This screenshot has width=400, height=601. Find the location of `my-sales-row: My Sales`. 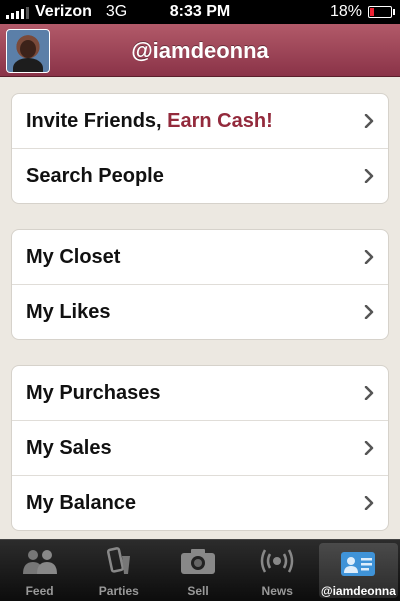

my-sales-row: My Sales is located at coordinates (200, 447).